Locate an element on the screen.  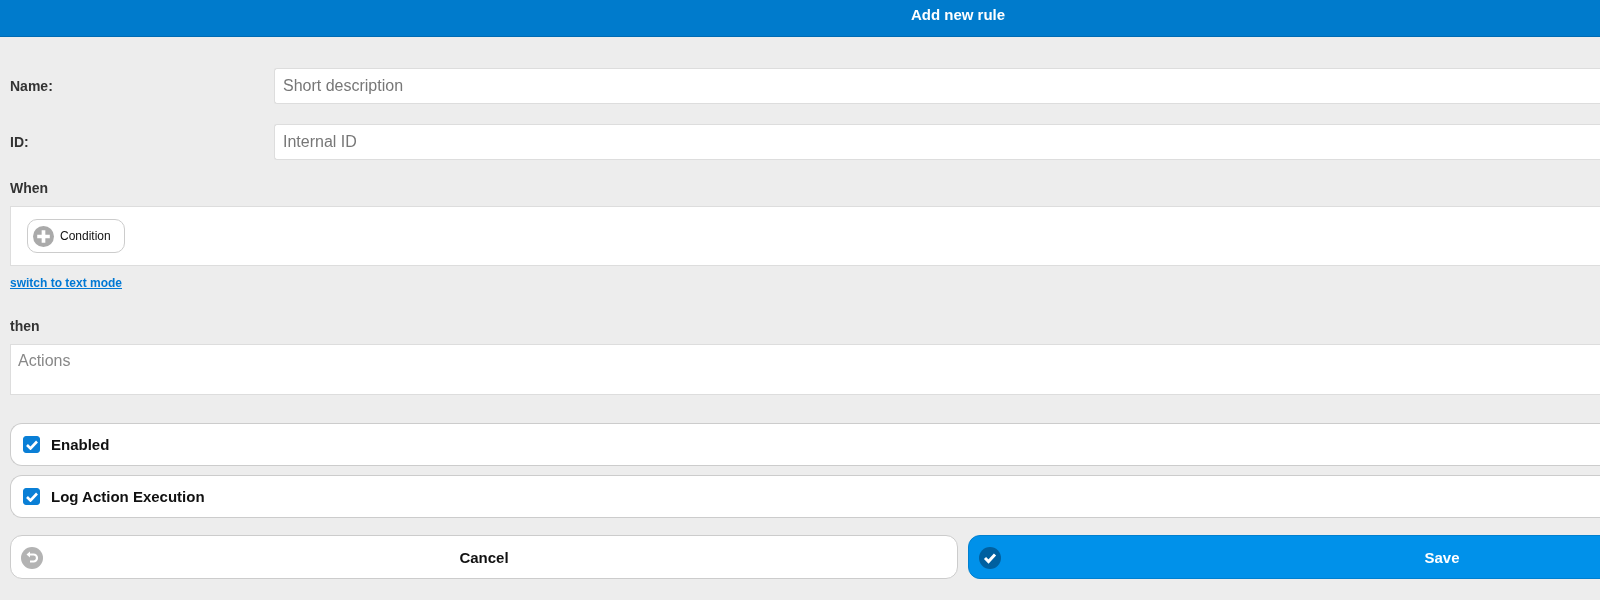
actions-field: Actions is located at coordinates (805, 369).